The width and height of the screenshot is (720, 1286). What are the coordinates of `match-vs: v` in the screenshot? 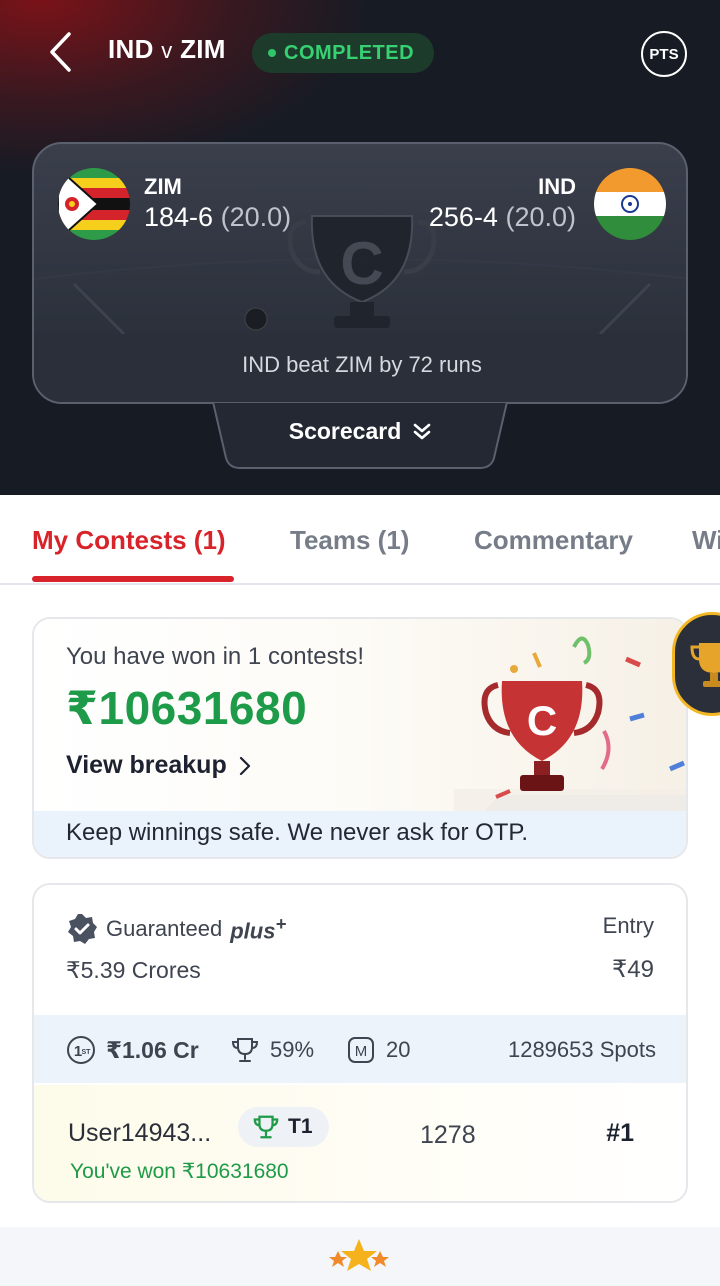 It's located at (167, 50).